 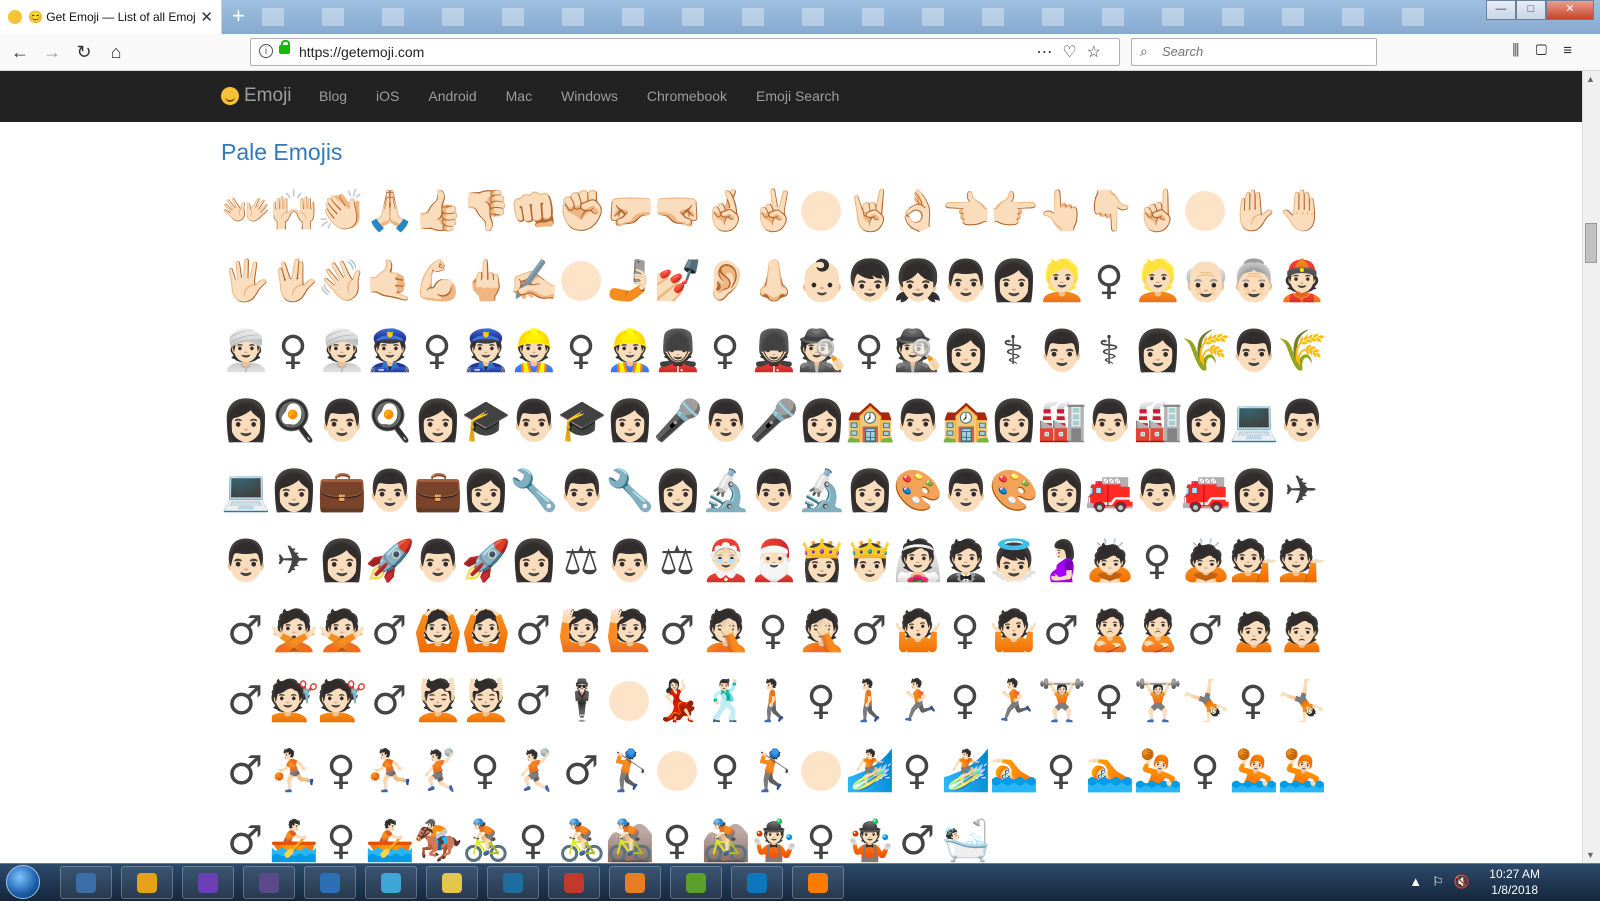 I want to click on vertical-scrollbar: ▲ ▼, so click(x=1591, y=467).